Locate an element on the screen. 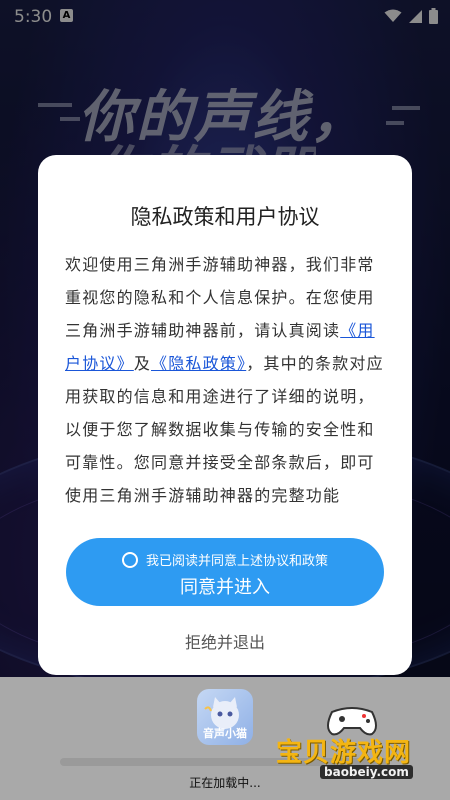 The width and height of the screenshot is (450, 800). dialog-title: 隐私政策和用户协议 is located at coordinates (225, 217).